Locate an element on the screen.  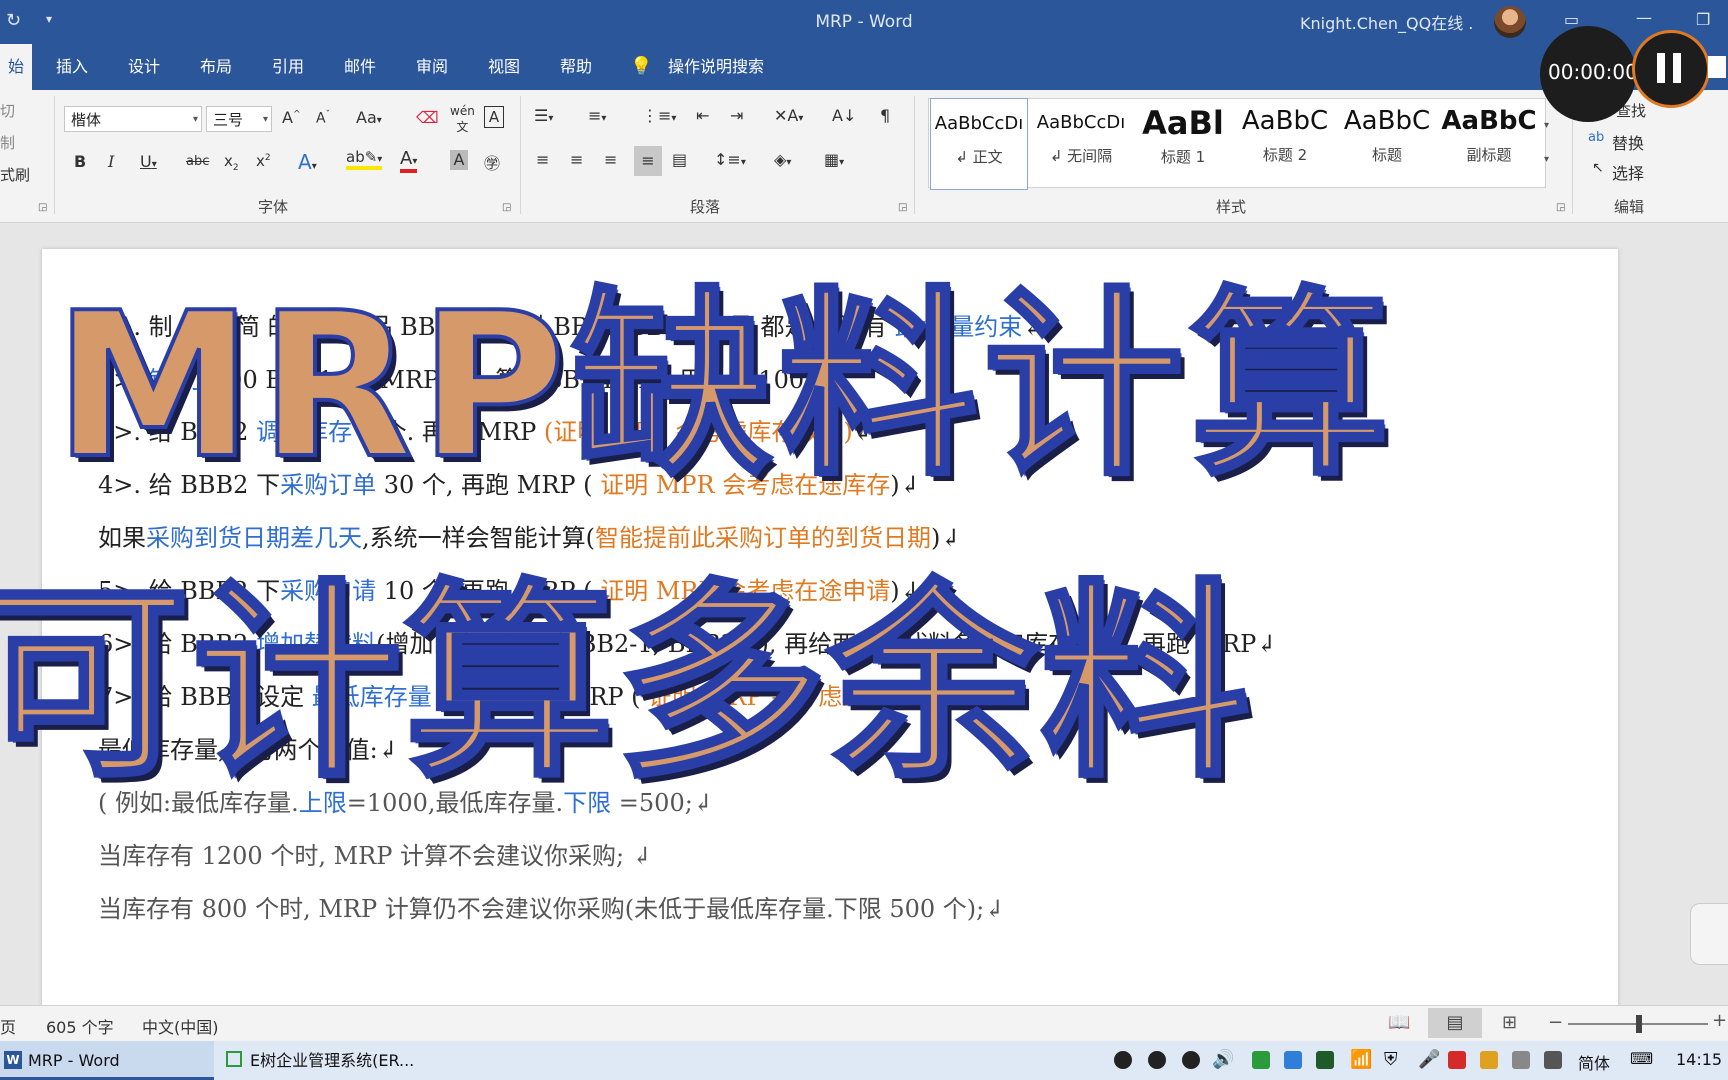
language-indicator: 中文(中国) is located at coordinates (180, 1026).